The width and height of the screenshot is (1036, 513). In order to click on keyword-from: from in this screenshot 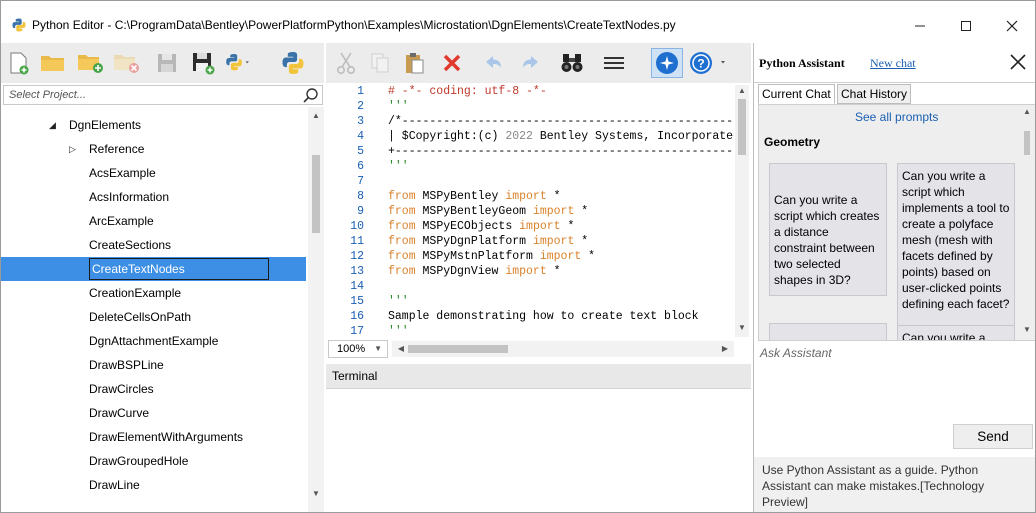, I will do `click(402, 211)`.